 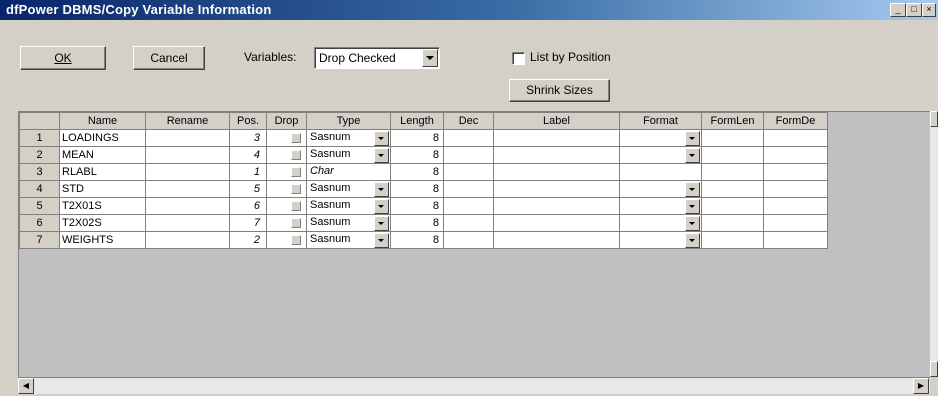 I want to click on row-number: 3, so click(x=39, y=172).